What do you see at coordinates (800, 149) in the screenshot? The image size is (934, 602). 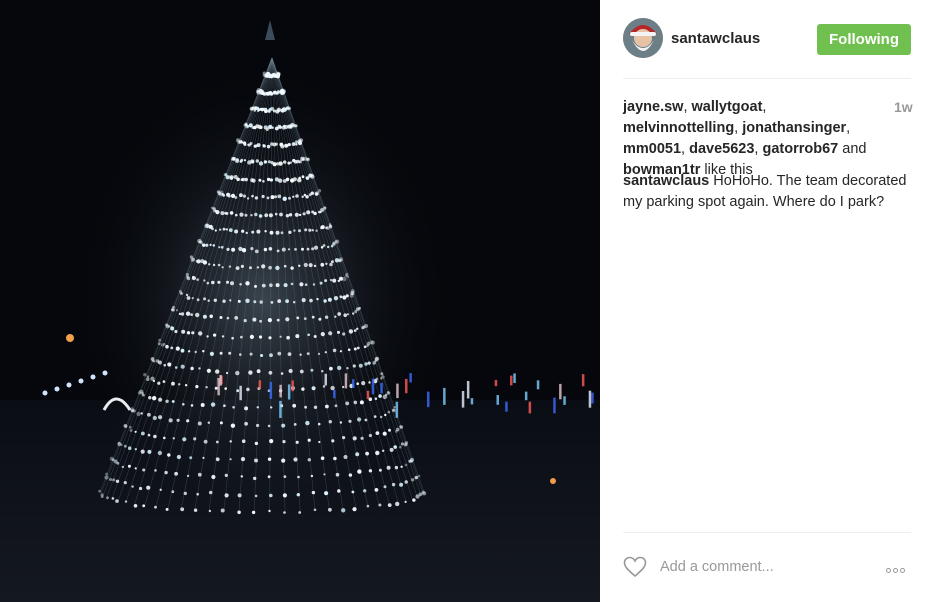 I see `likes-username: gatorrob67` at bounding box center [800, 149].